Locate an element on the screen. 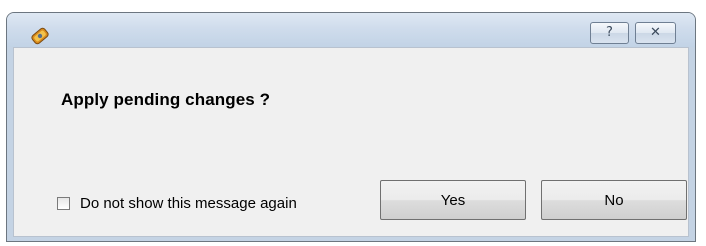 The width and height of the screenshot is (706, 246). close-button: ✕ is located at coordinates (655, 33).